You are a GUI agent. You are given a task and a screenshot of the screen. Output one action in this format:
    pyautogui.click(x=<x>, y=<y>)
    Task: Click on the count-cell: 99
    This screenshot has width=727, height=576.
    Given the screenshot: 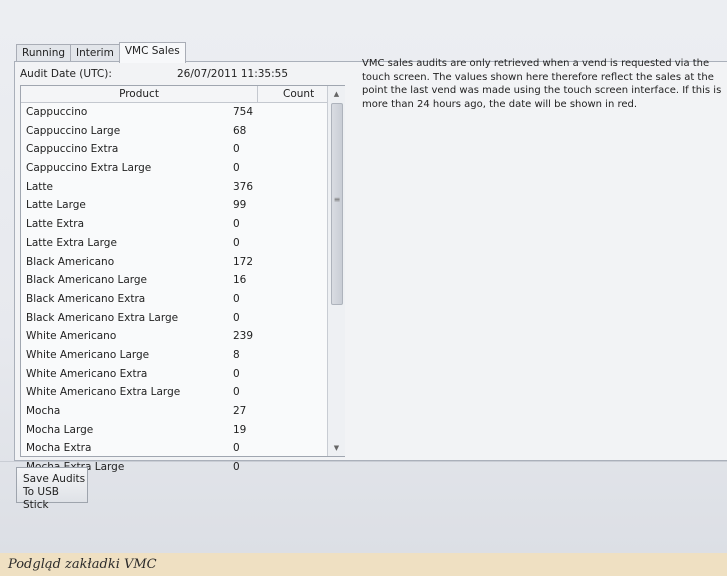 What is the action you would take?
    pyautogui.click(x=240, y=205)
    